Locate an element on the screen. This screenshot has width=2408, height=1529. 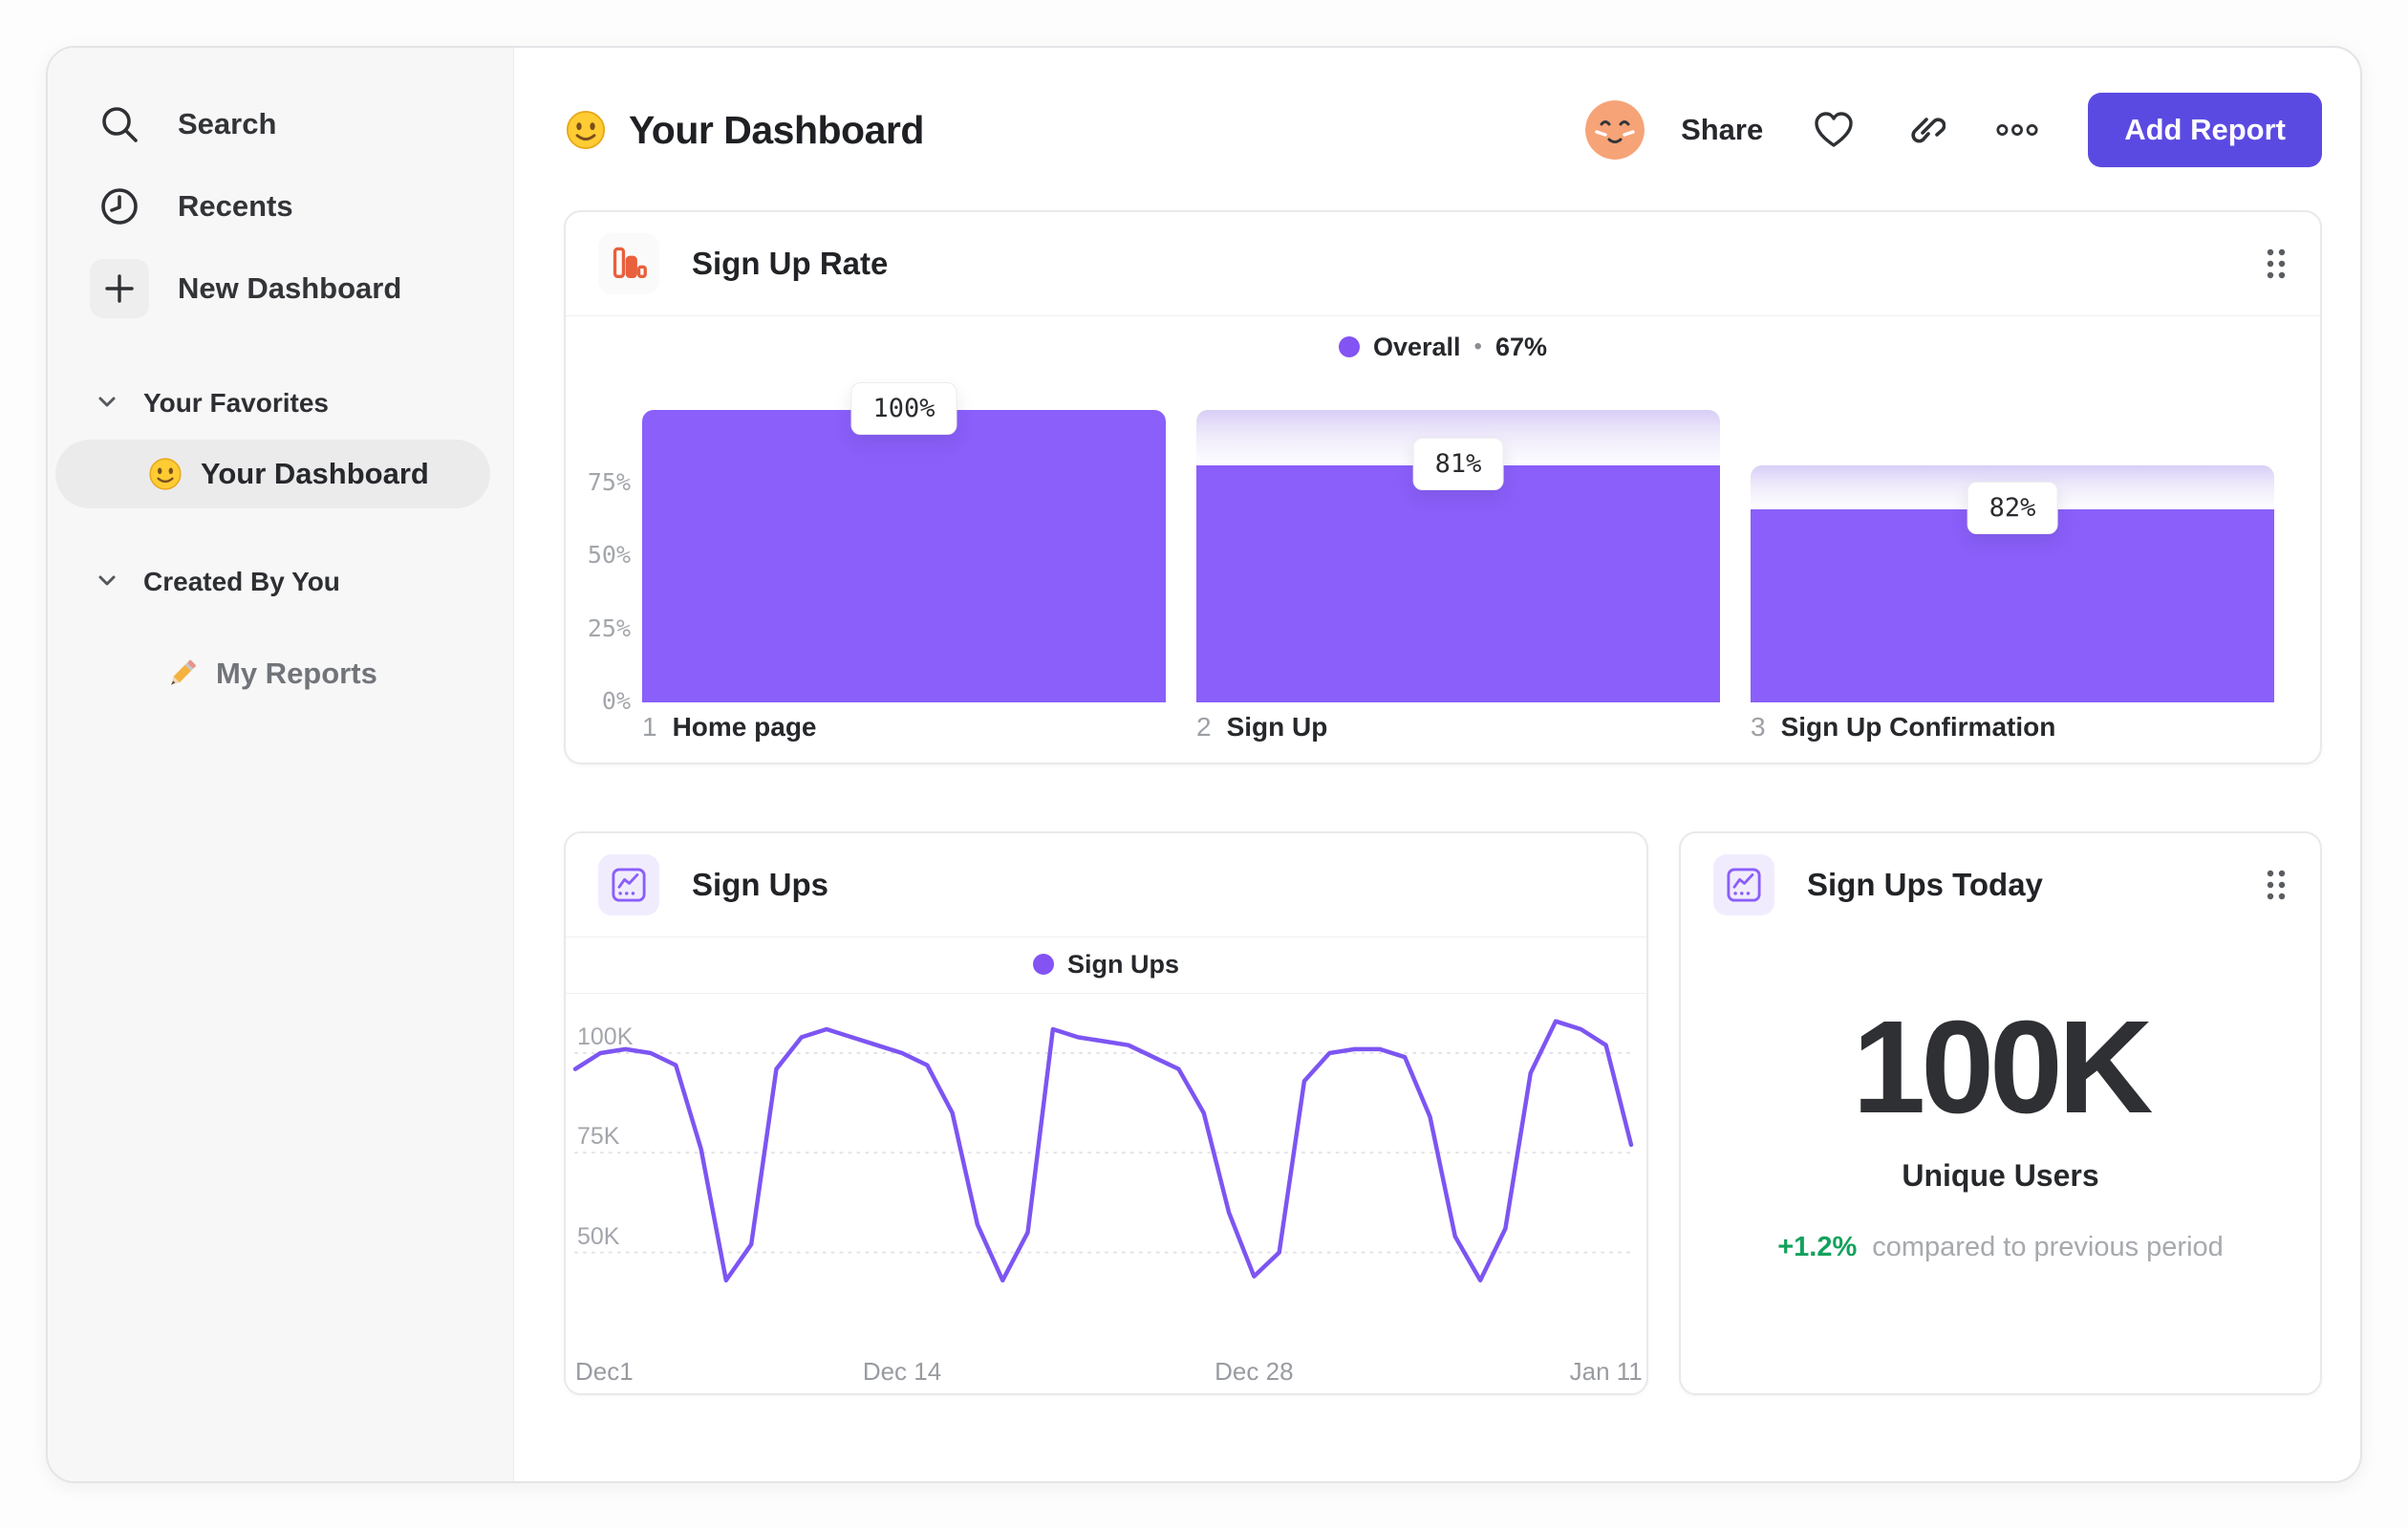
step-name: Sign Up is located at coordinates (1277, 727).